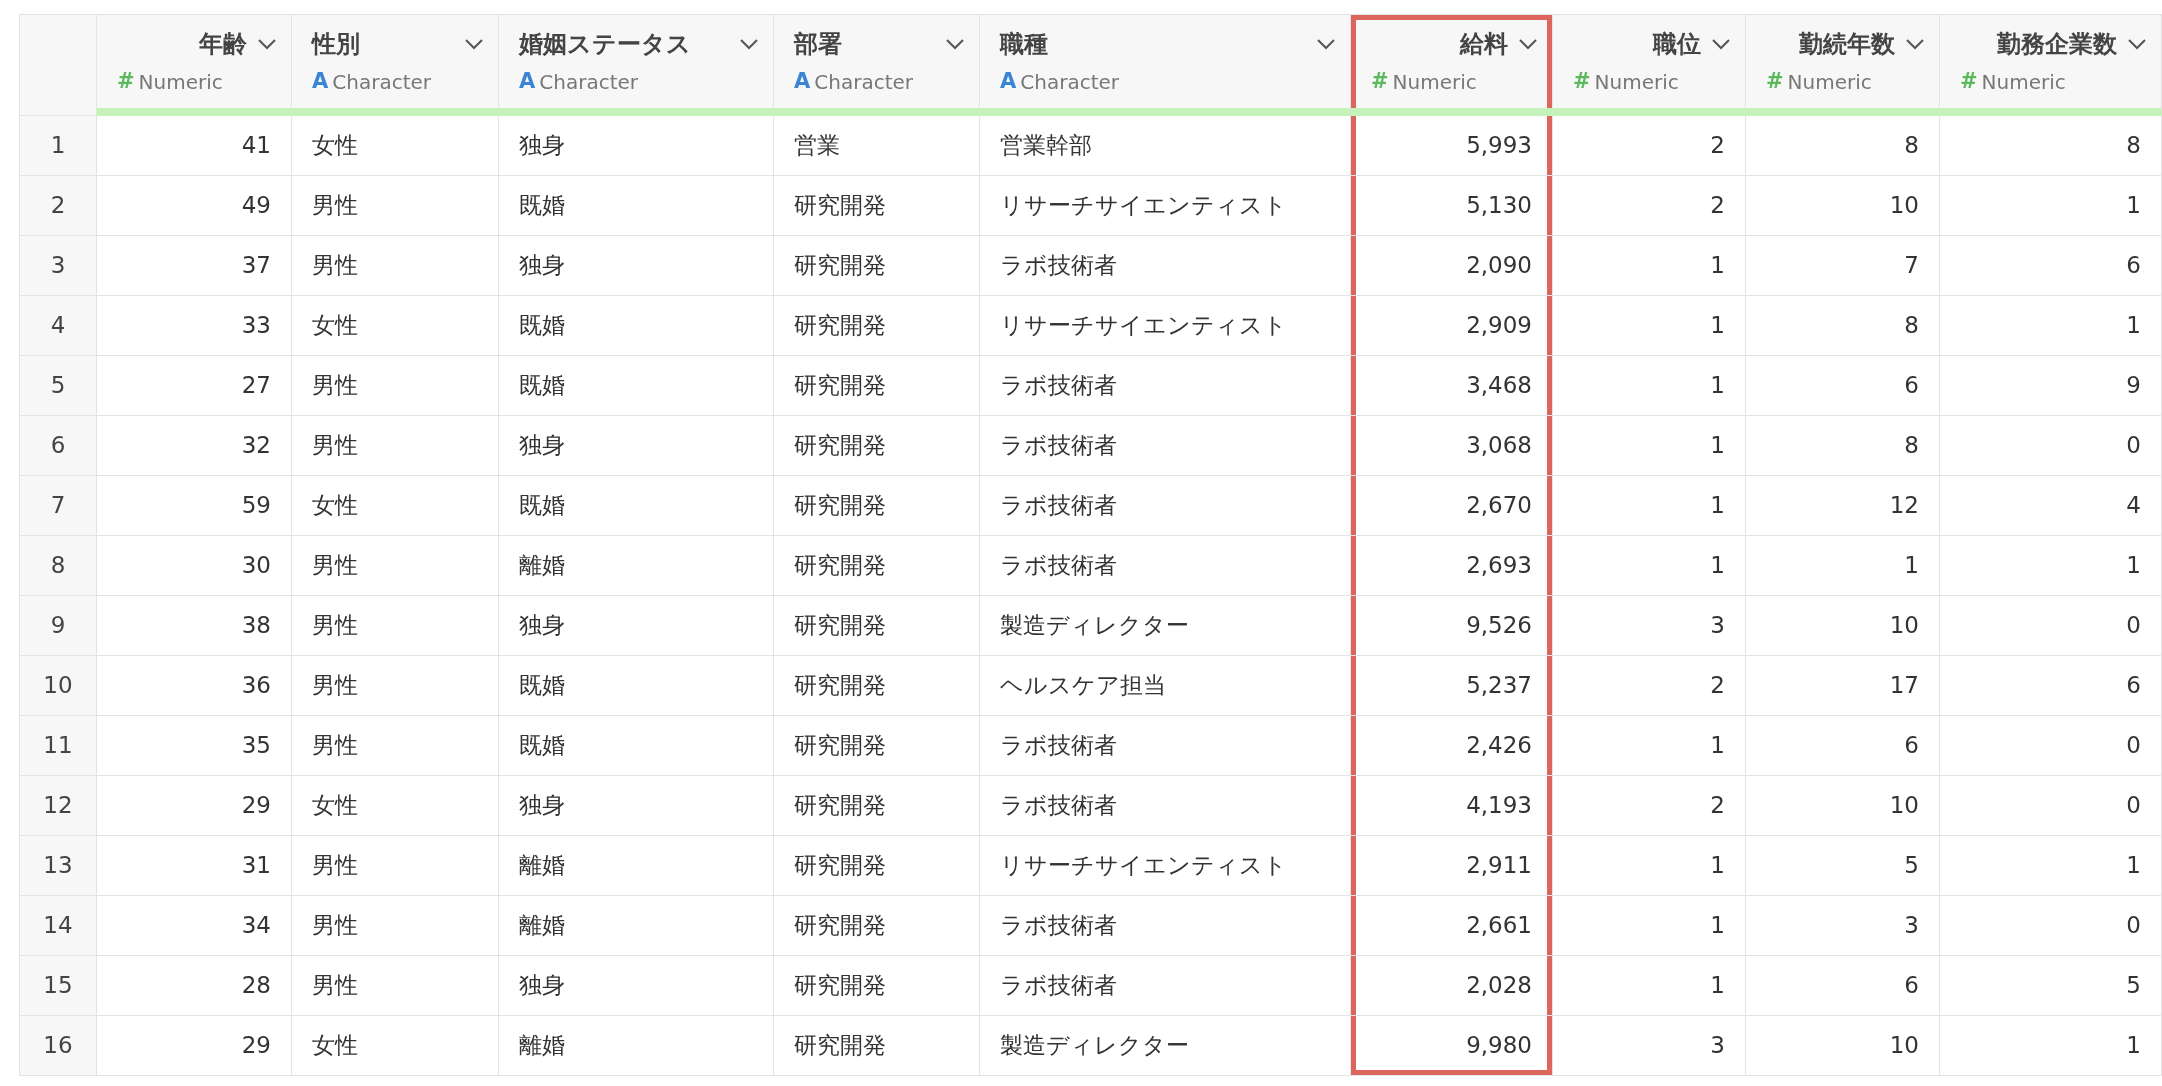  Describe the element at coordinates (1452, 686) in the screenshot. I see `table-cell: 5,237` at that location.